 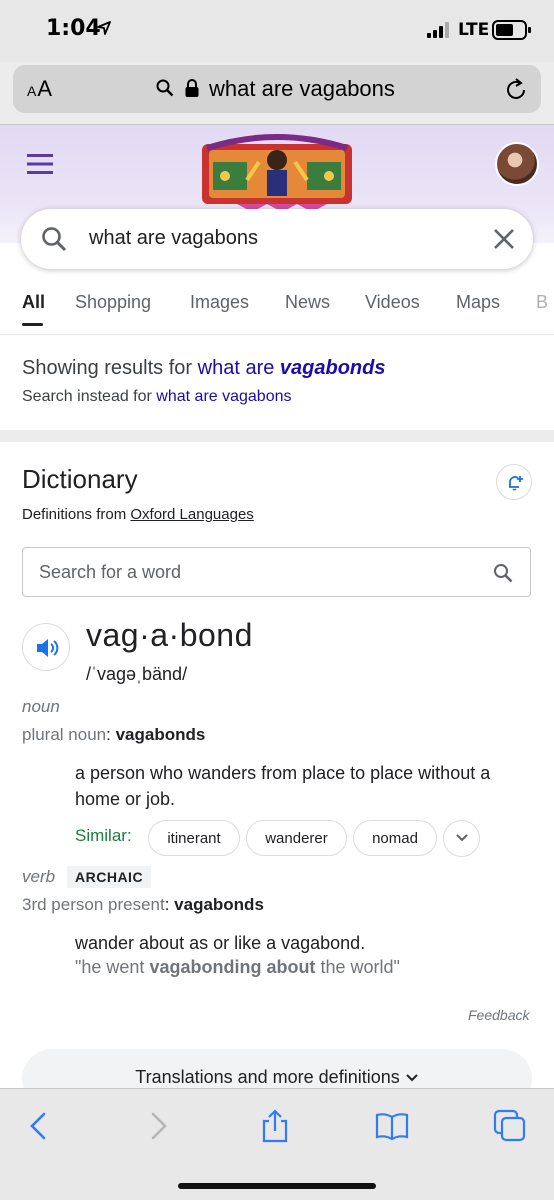 I want to click on search-tabs: All Shopping Images News Videos Maps B, so click(x=277, y=311).